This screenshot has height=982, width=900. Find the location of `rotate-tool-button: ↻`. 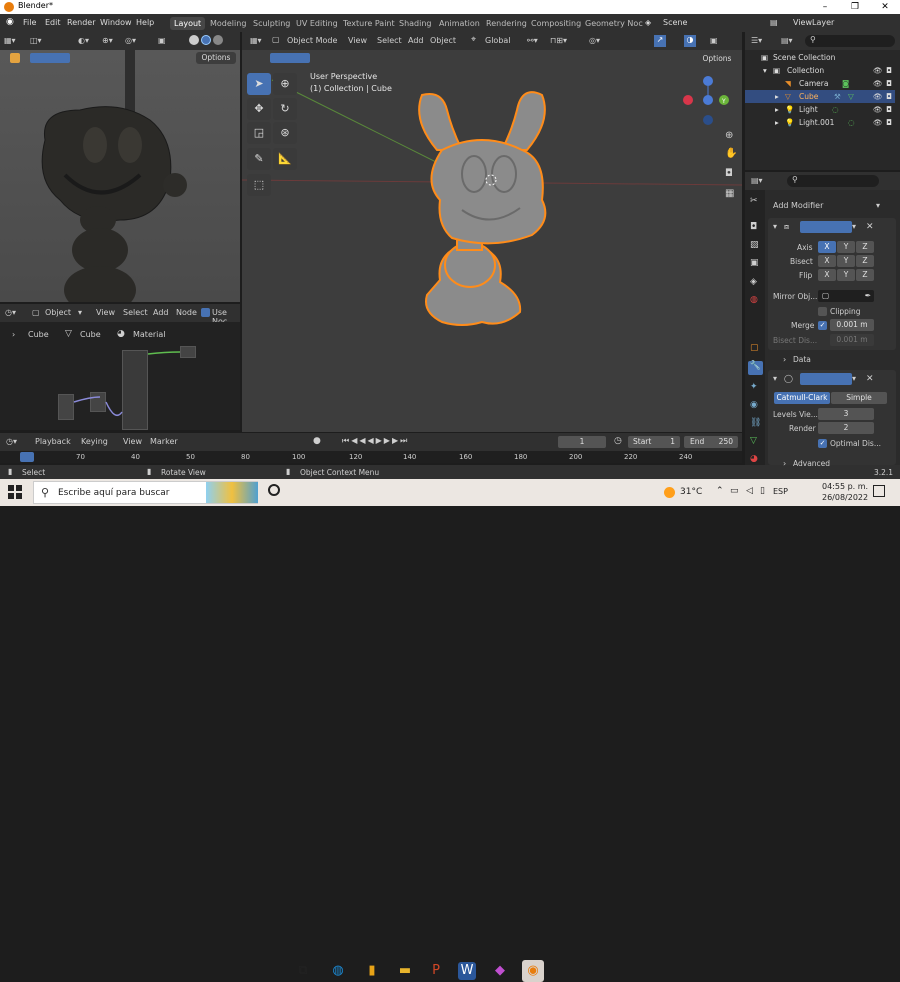

rotate-tool-button: ↻ is located at coordinates (285, 109).